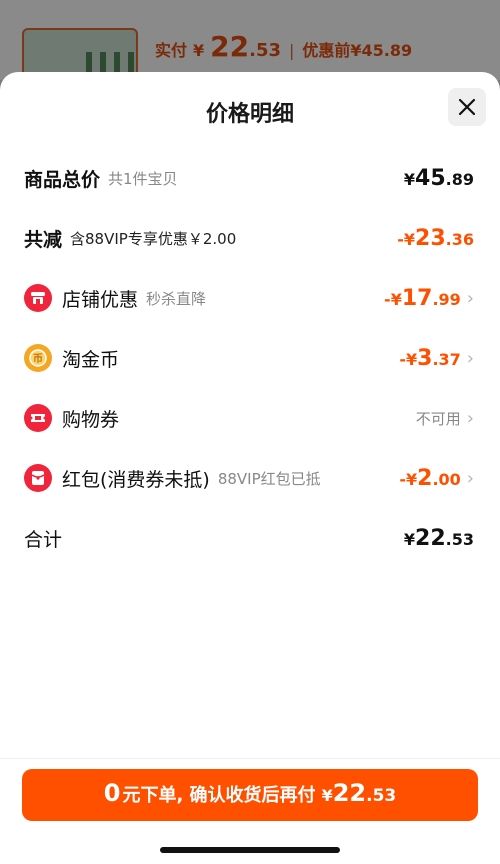 Image resolution: width=500 pixels, height=864 pixels. Describe the element at coordinates (100, 299) in the screenshot. I see `shop-discount-label: 店铺优惠` at that location.